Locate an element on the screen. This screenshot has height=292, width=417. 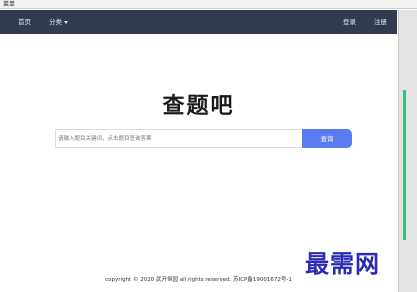
background-window-stripe is located at coordinates (404, 165).